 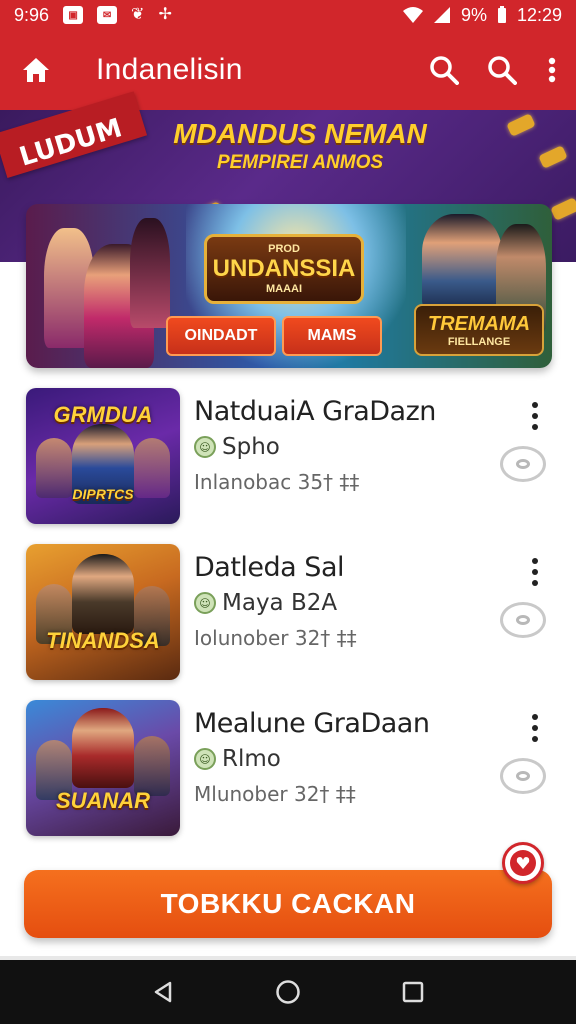 What do you see at coordinates (103, 640) in the screenshot?
I see `thumbnail-title: TINANDSA` at bounding box center [103, 640].